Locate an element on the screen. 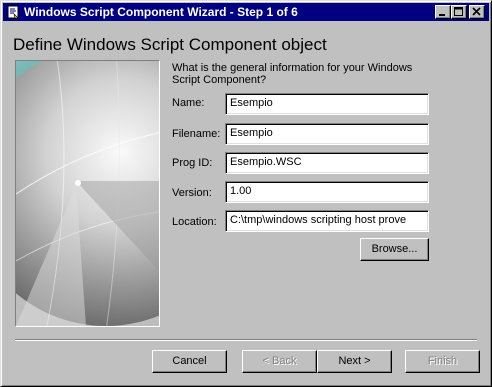  close-button is located at coordinates (477, 12).